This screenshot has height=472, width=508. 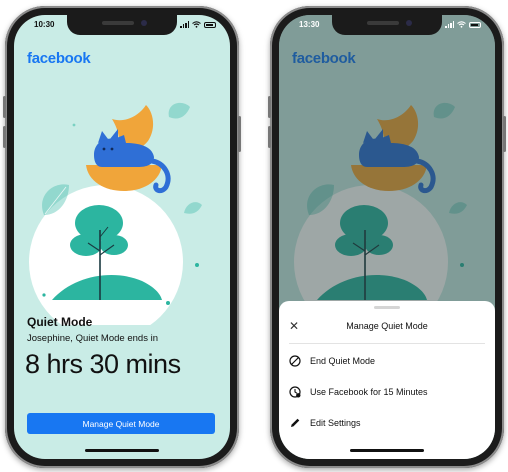 I want to click on facebook-logo: facebook, so click(x=59, y=58).